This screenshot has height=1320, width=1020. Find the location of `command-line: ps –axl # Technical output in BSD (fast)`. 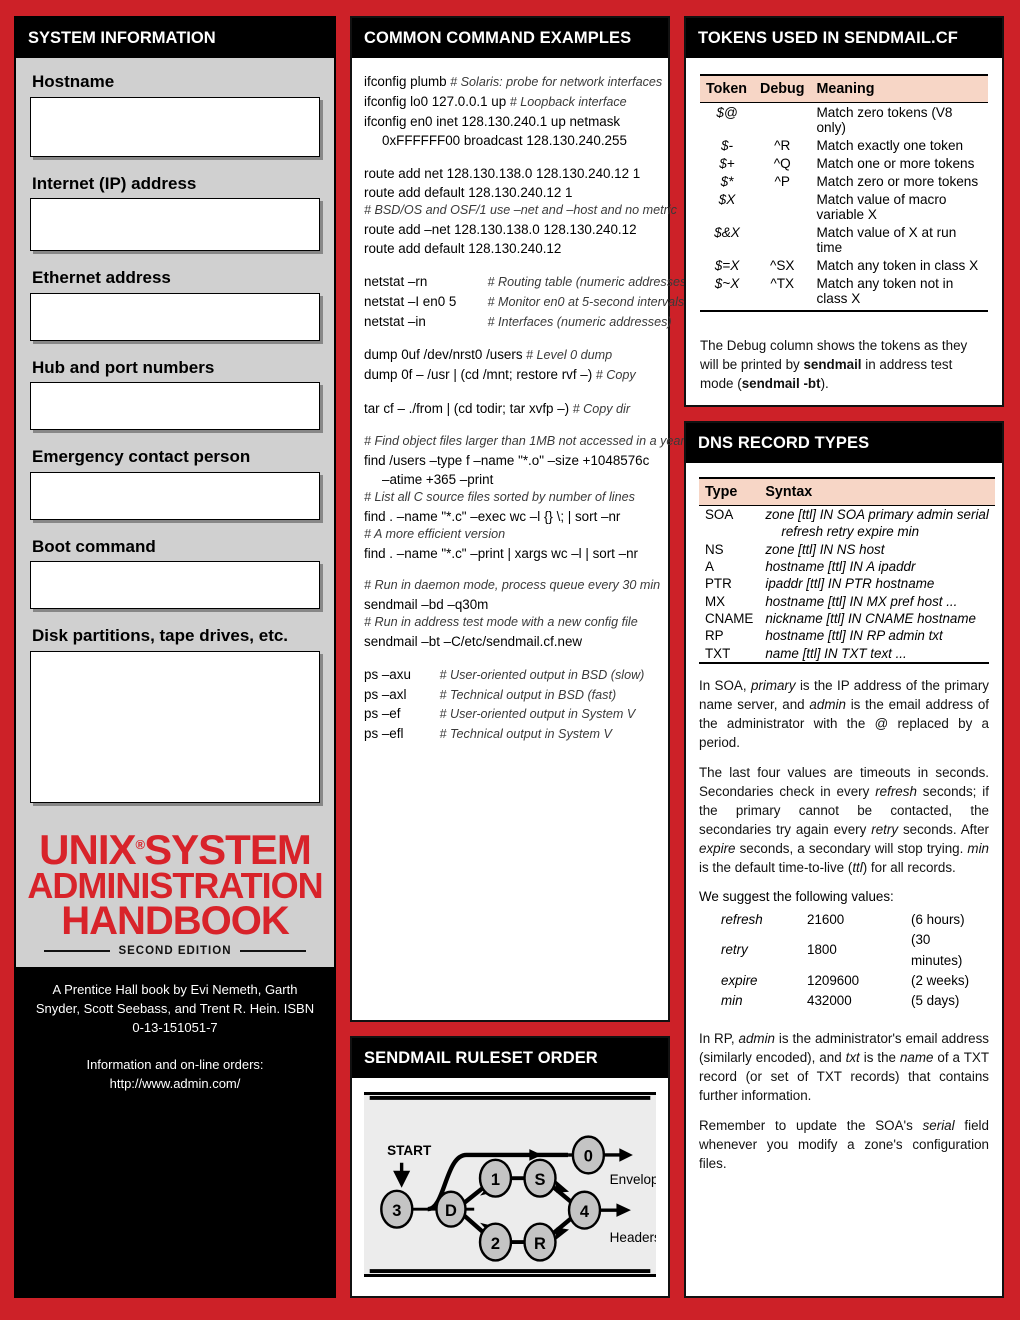

command-line: ps –axl # Technical output in BSD (fast) is located at coordinates (510, 695).